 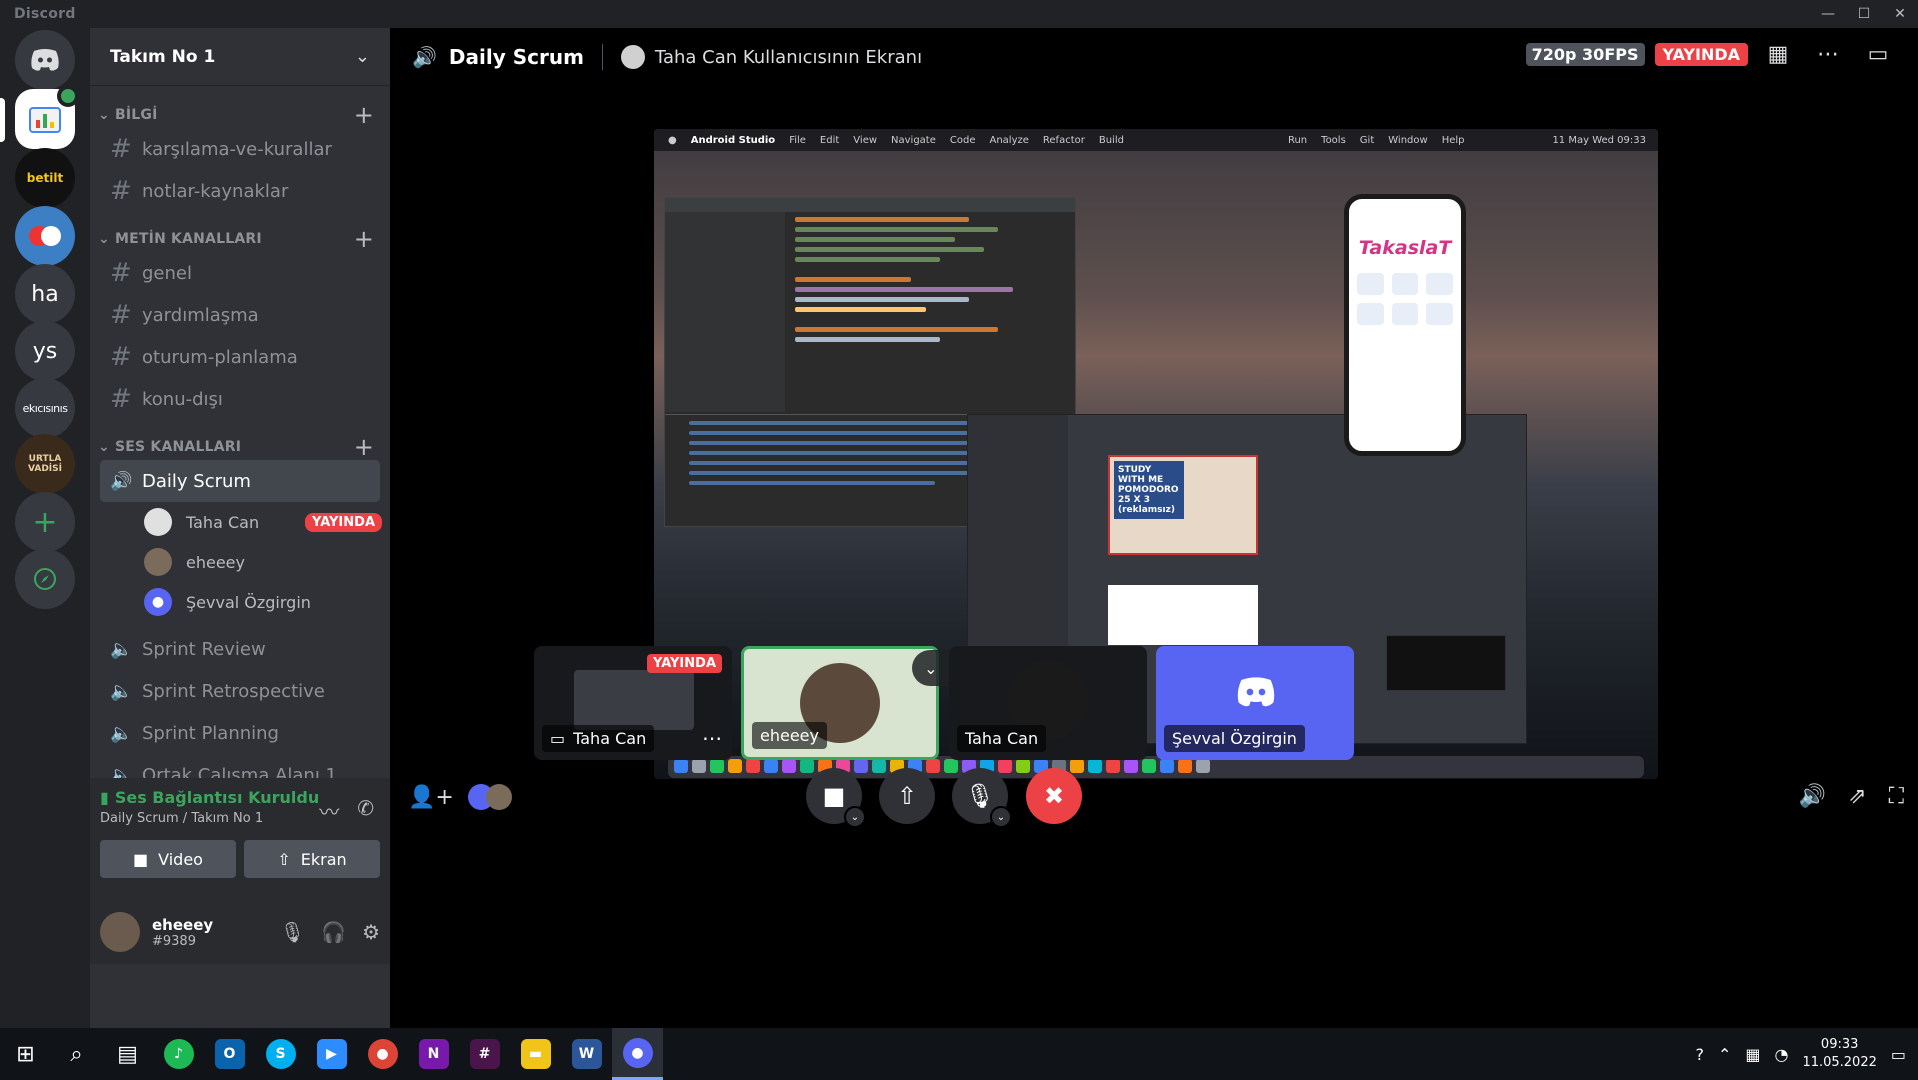 I want to click on user-tag: #9389, so click(x=174, y=941).